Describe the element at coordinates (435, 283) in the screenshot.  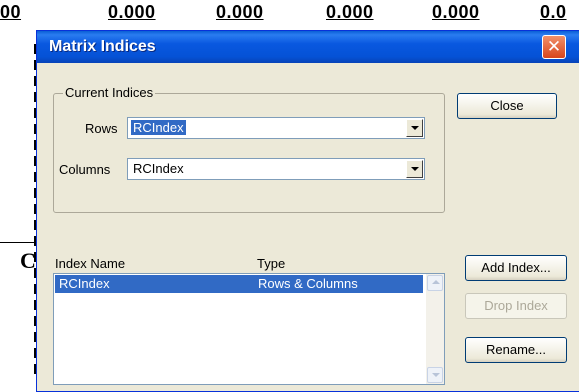
I see `scroll-up-button` at that location.